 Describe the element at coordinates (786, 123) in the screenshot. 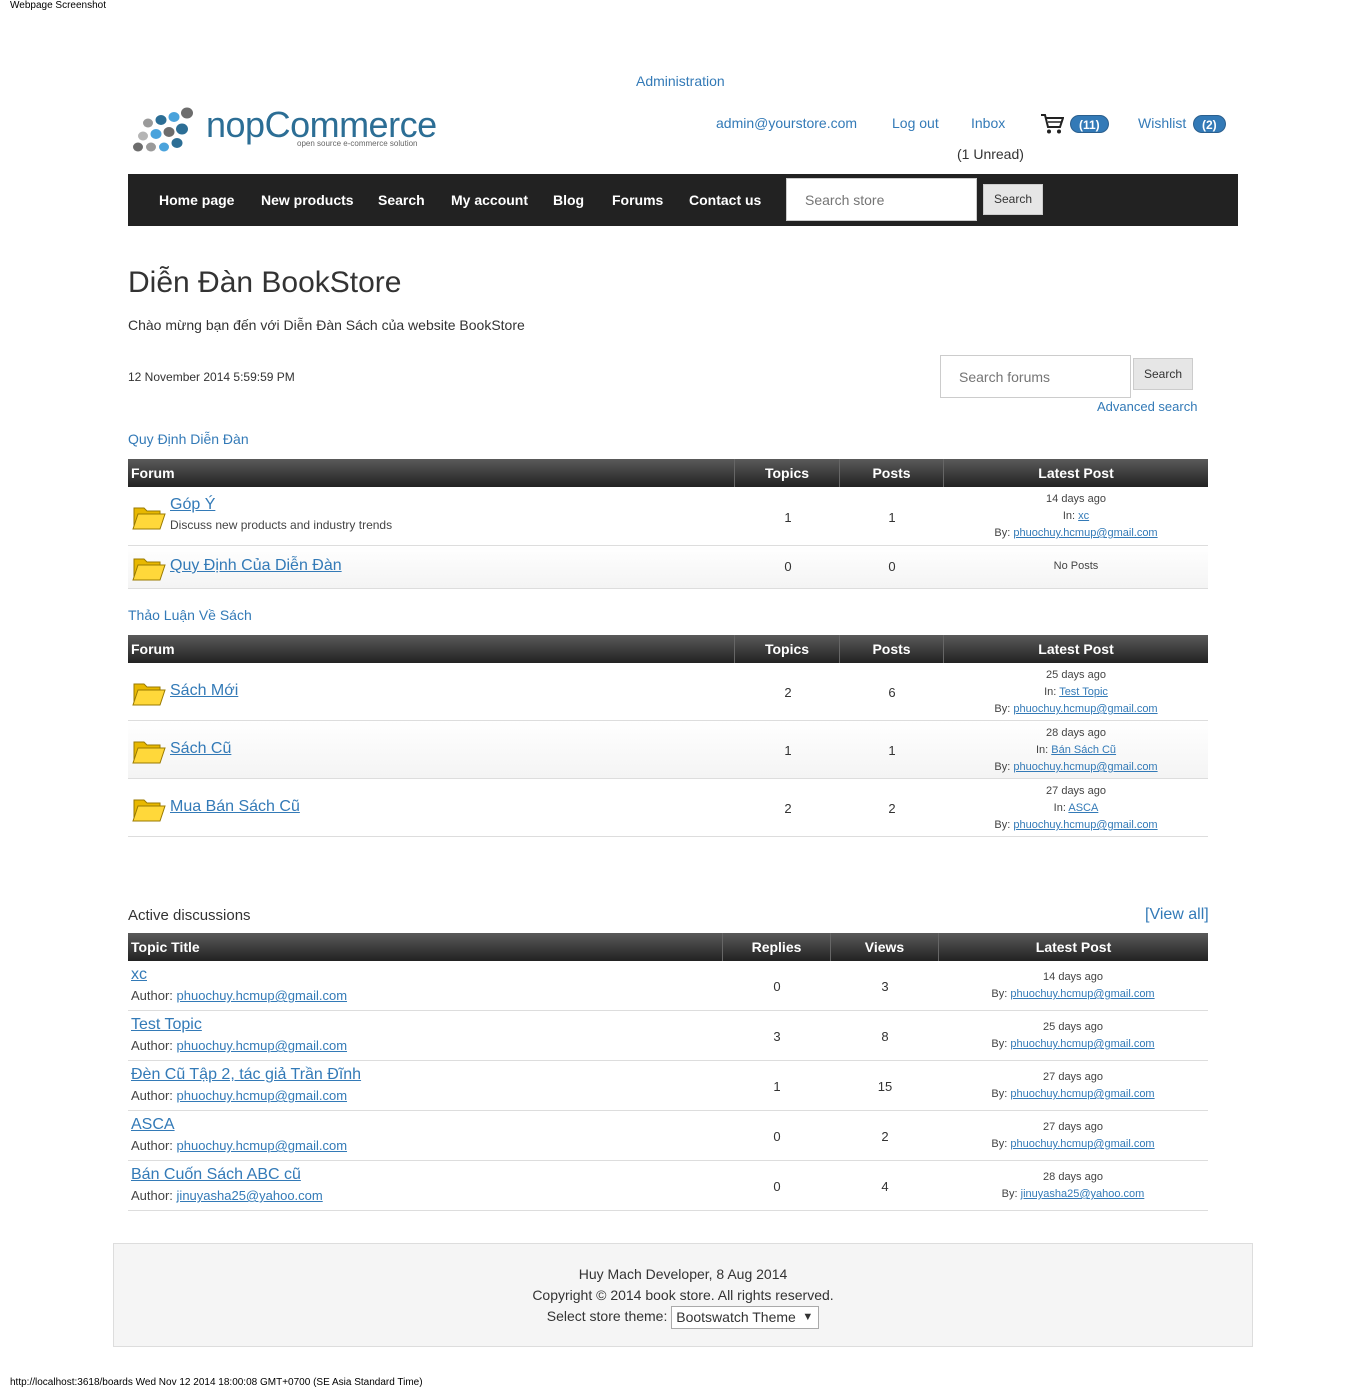

I see `account-email-link: admin@yourstore.com` at that location.